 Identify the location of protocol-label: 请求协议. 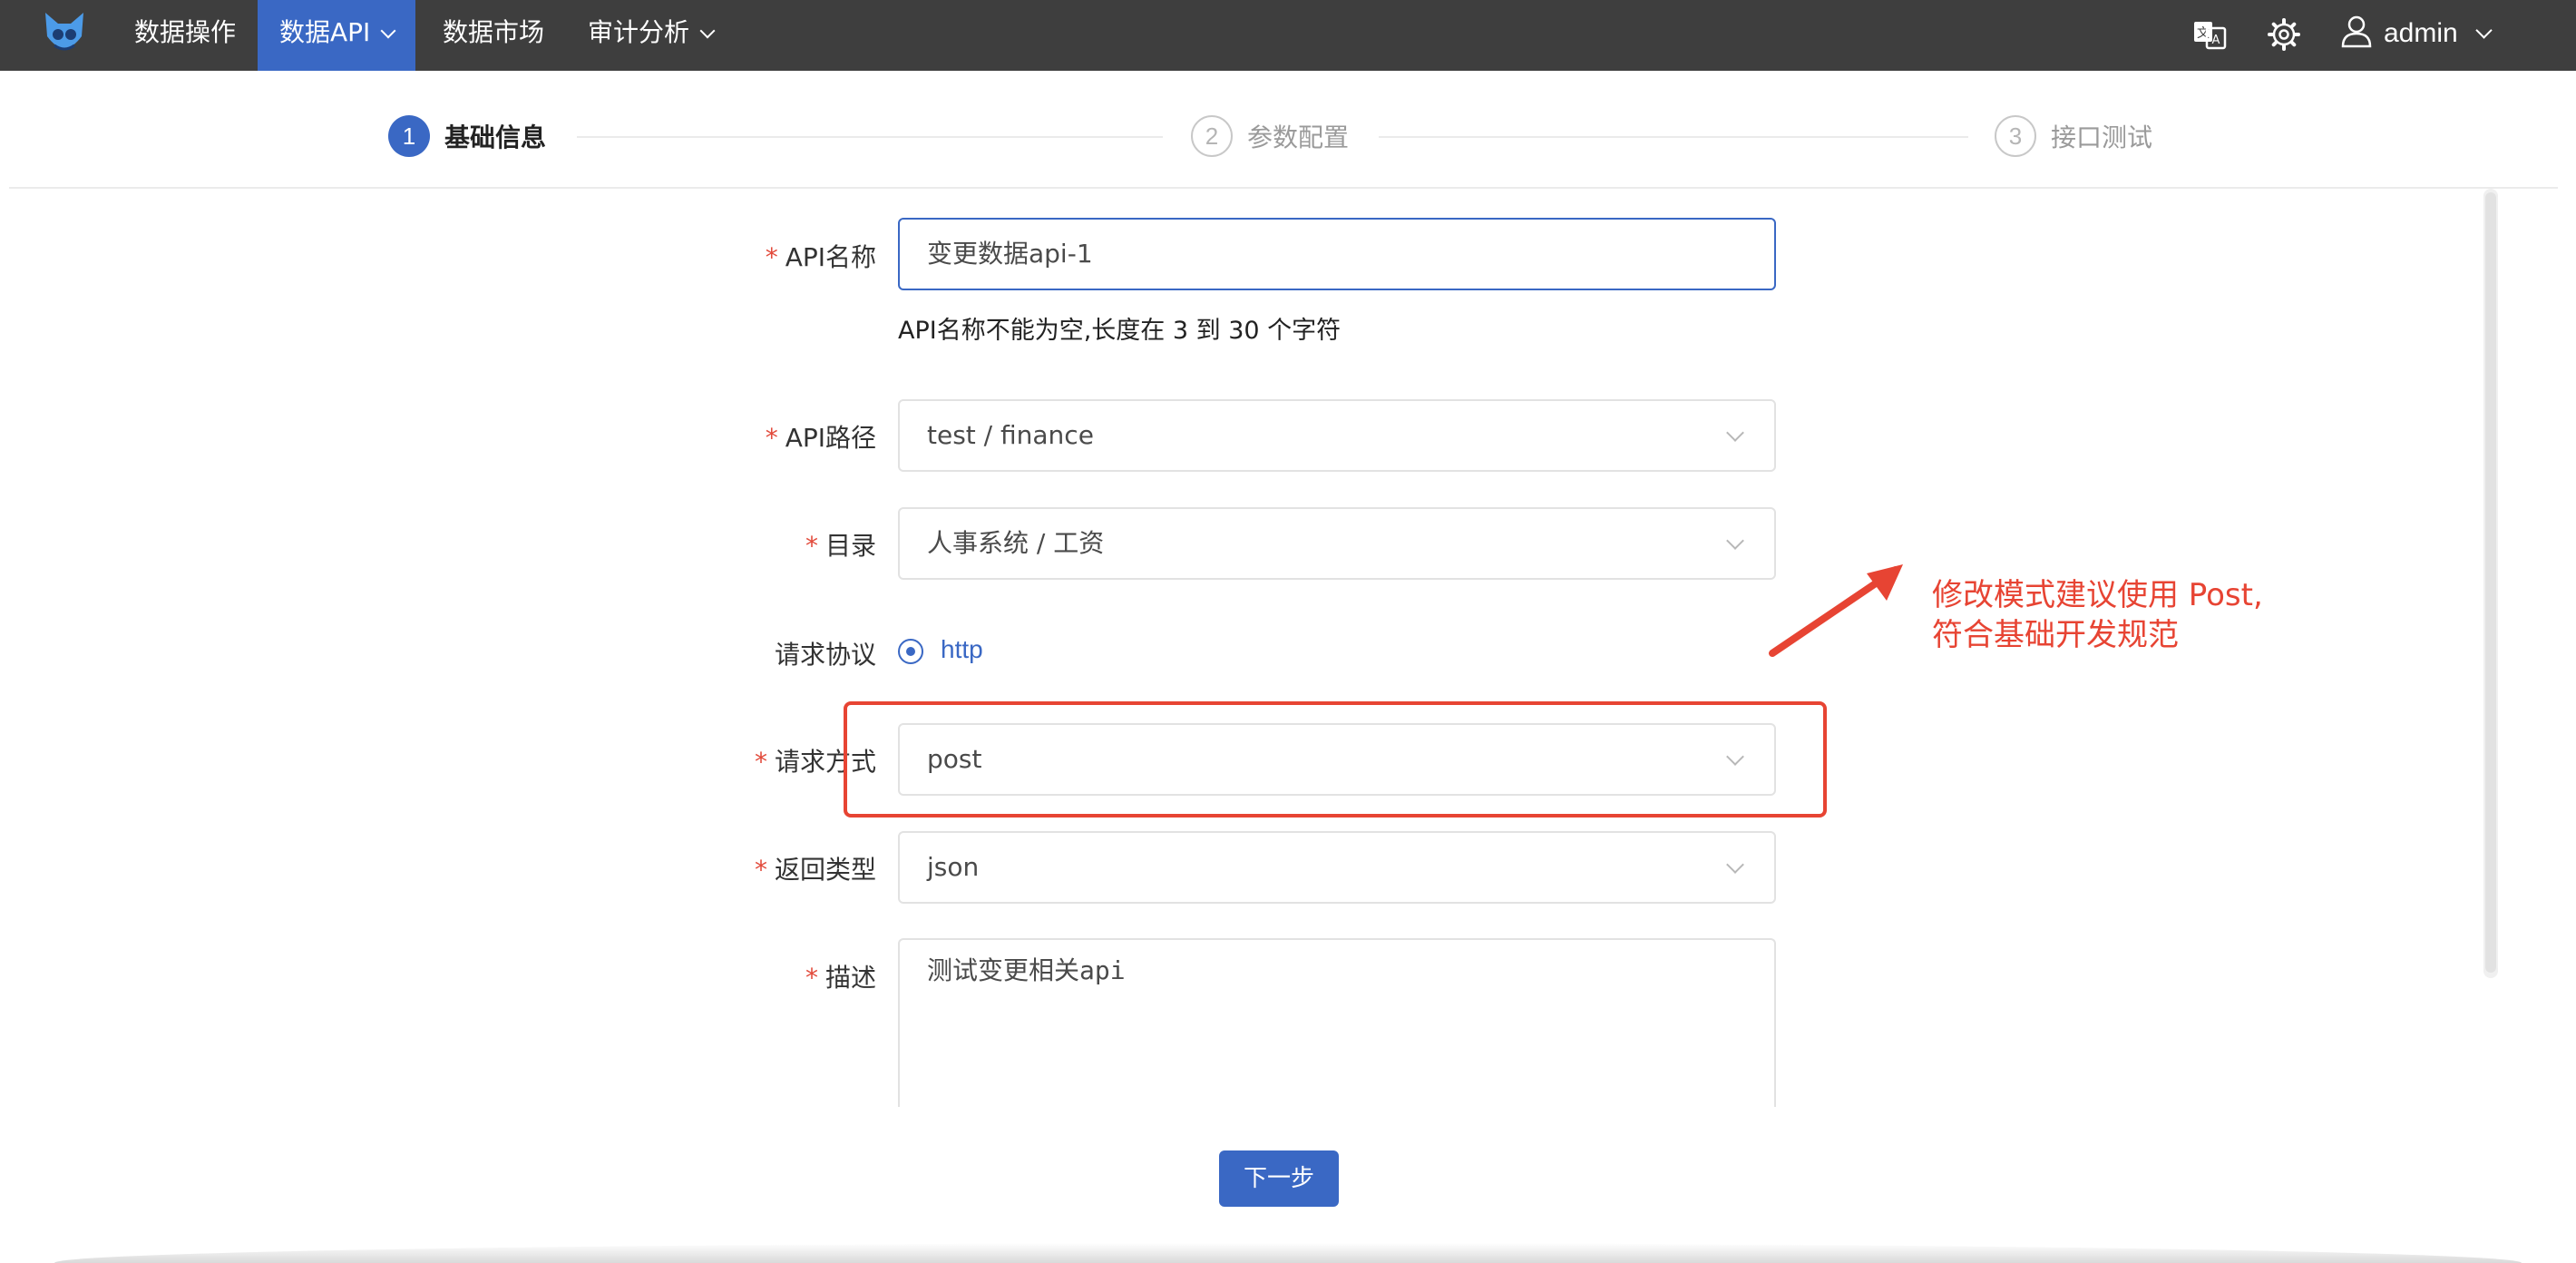
(825, 653).